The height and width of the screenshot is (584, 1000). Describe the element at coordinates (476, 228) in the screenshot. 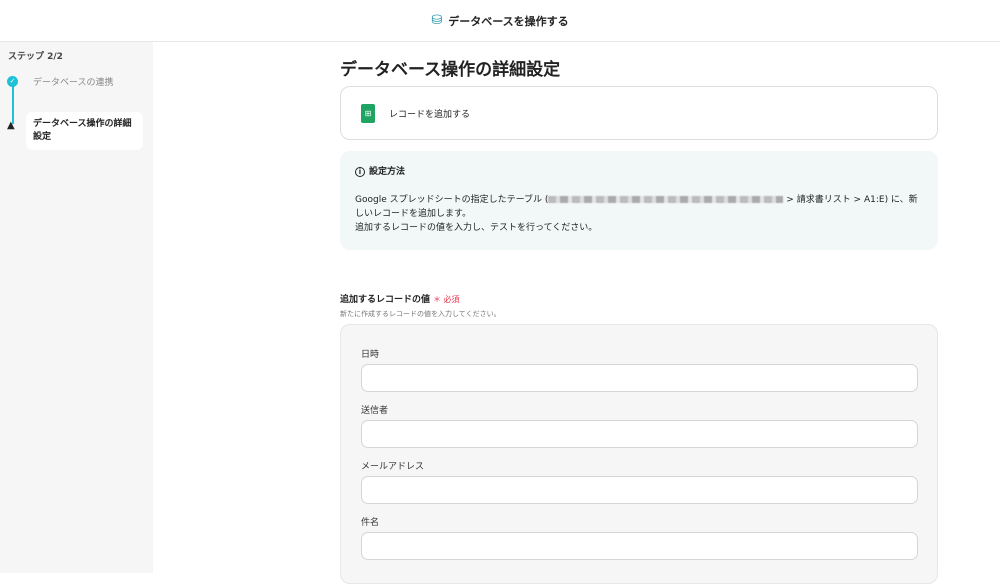

I see `info-line2: 追加するレコードの値を入力し、テストを行ってください。` at that location.